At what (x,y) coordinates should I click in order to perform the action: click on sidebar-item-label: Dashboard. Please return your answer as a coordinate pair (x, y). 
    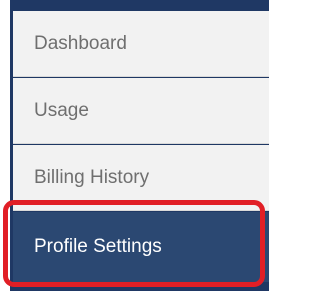
    Looking at the image, I should click on (80, 43).